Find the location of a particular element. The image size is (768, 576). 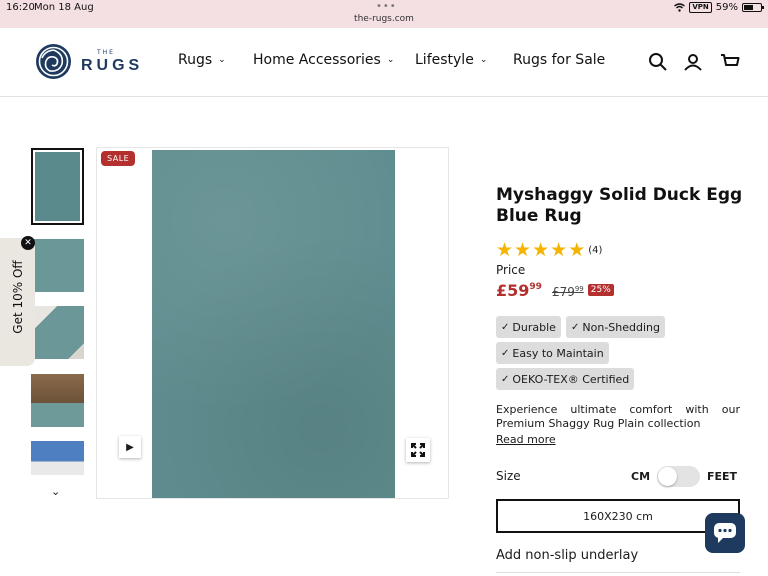

nav-rugs-for-sale-label: Rugs for Sale is located at coordinates (559, 60).